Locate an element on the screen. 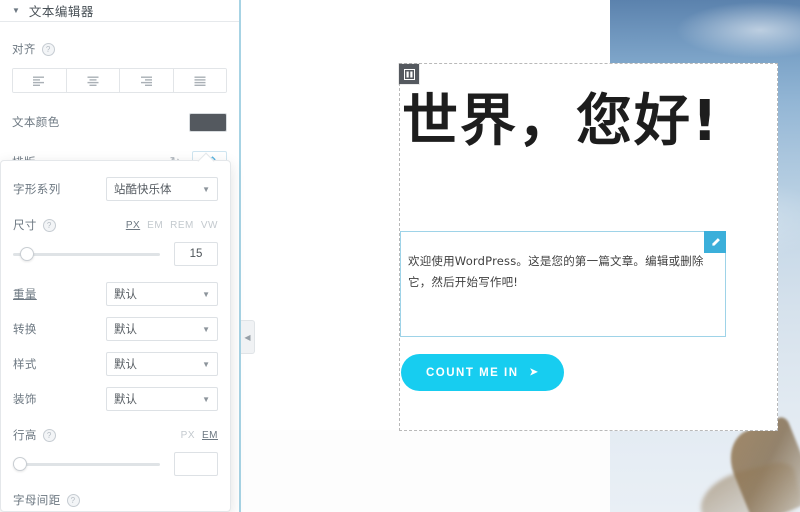  font-size-input is located at coordinates (196, 254).